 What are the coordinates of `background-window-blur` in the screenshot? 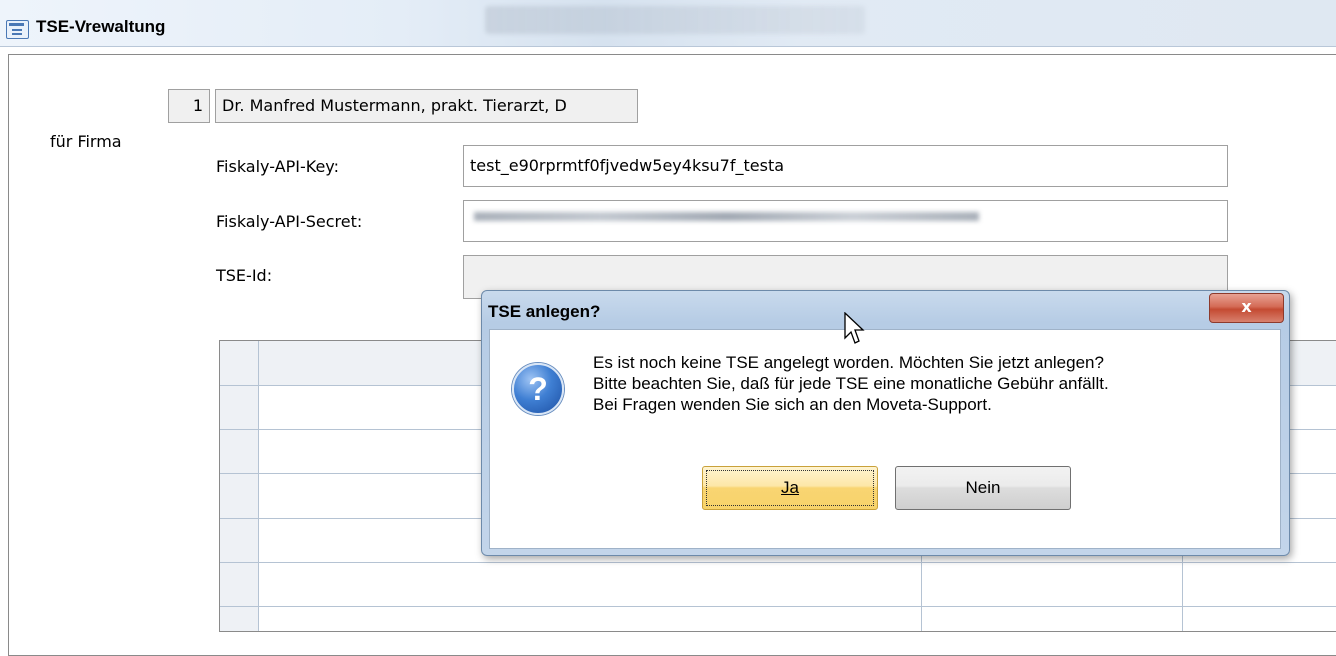 It's located at (675, 20).